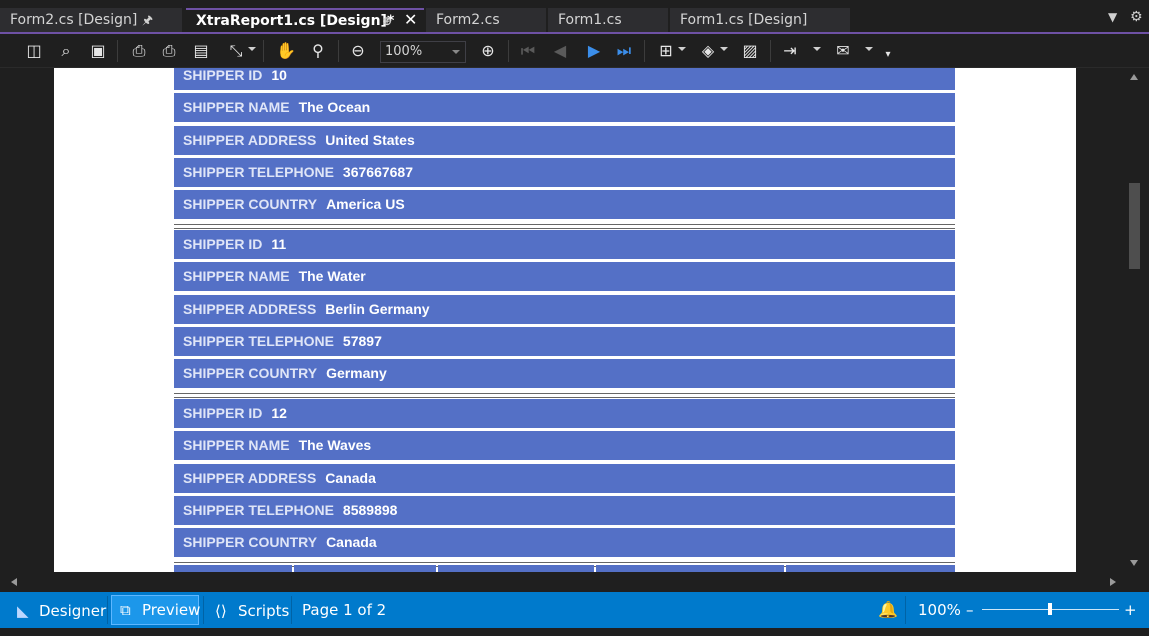 The height and width of the screenshot is (636, 1149). What do you see at coordinates (869, 49) in the screenshot?
I see `email-dropdown-icon` at bounding box center [869, 49].